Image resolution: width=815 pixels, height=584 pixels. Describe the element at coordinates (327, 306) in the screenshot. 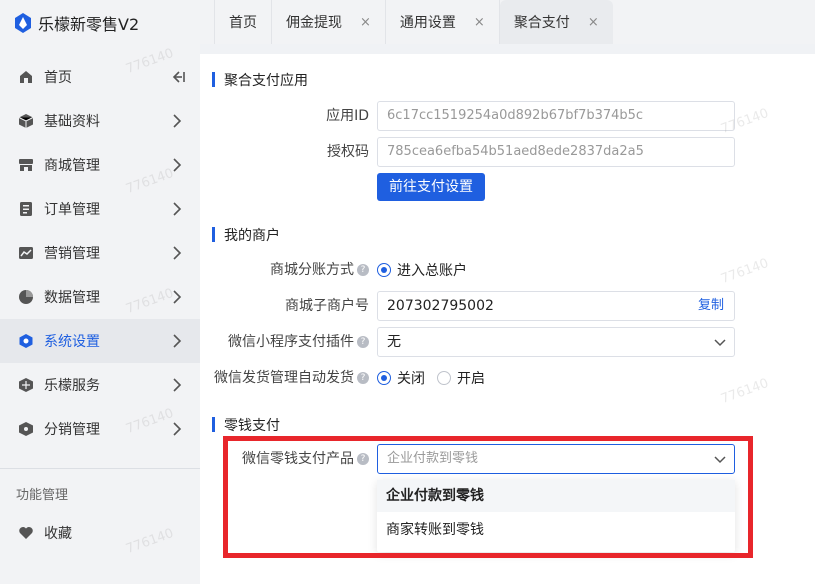

I see `sub-merchant-label: 商城子商户号` at that location.